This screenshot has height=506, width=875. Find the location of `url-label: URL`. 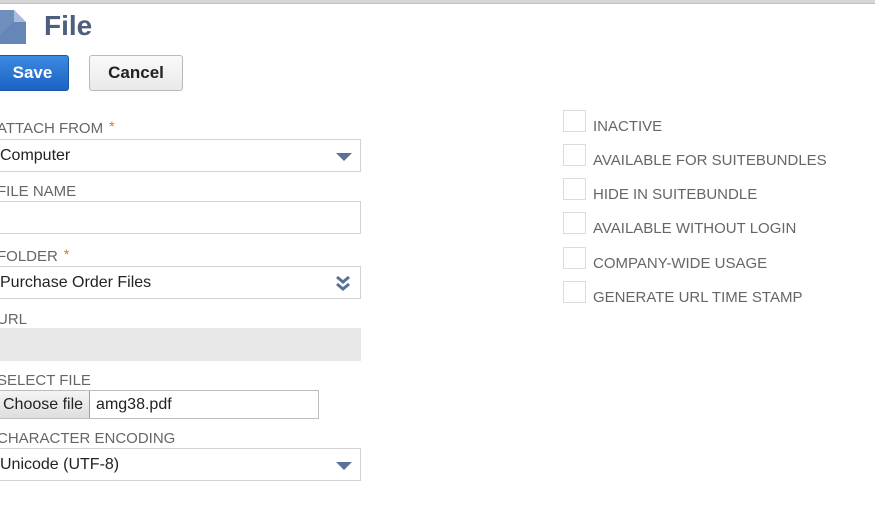

url-label: URL is located at coordinates (14, 319).